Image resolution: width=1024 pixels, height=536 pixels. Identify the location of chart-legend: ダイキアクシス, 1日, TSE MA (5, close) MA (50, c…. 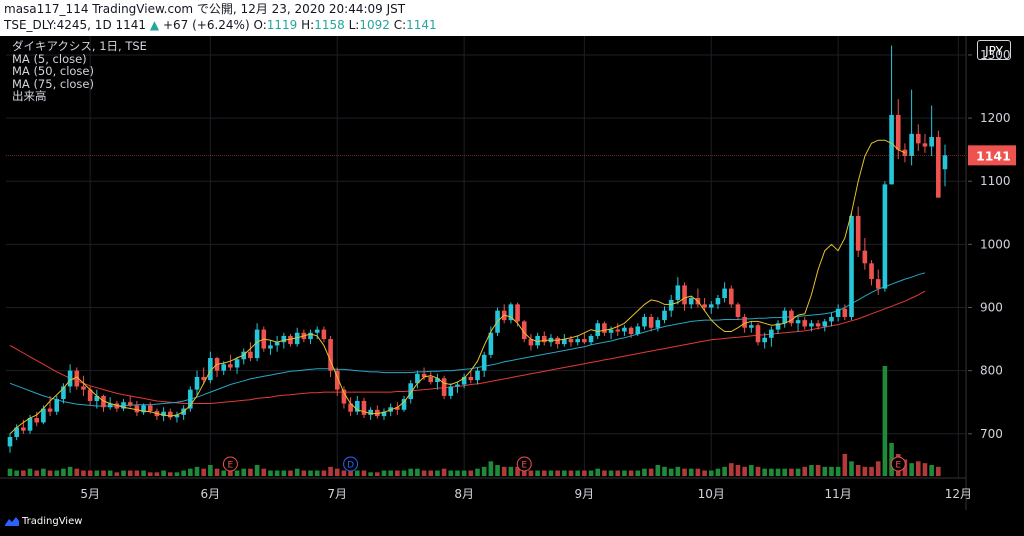
(79, 71).